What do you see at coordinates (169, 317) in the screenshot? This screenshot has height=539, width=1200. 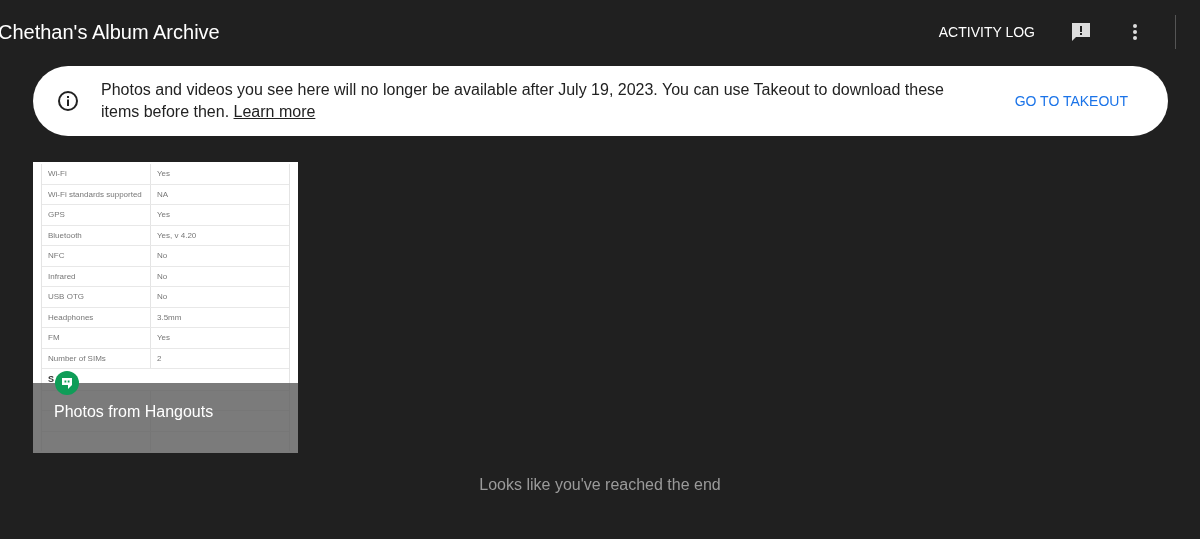 I see `table-cell-text: 3.5mm` at bounding box center [169, 317].